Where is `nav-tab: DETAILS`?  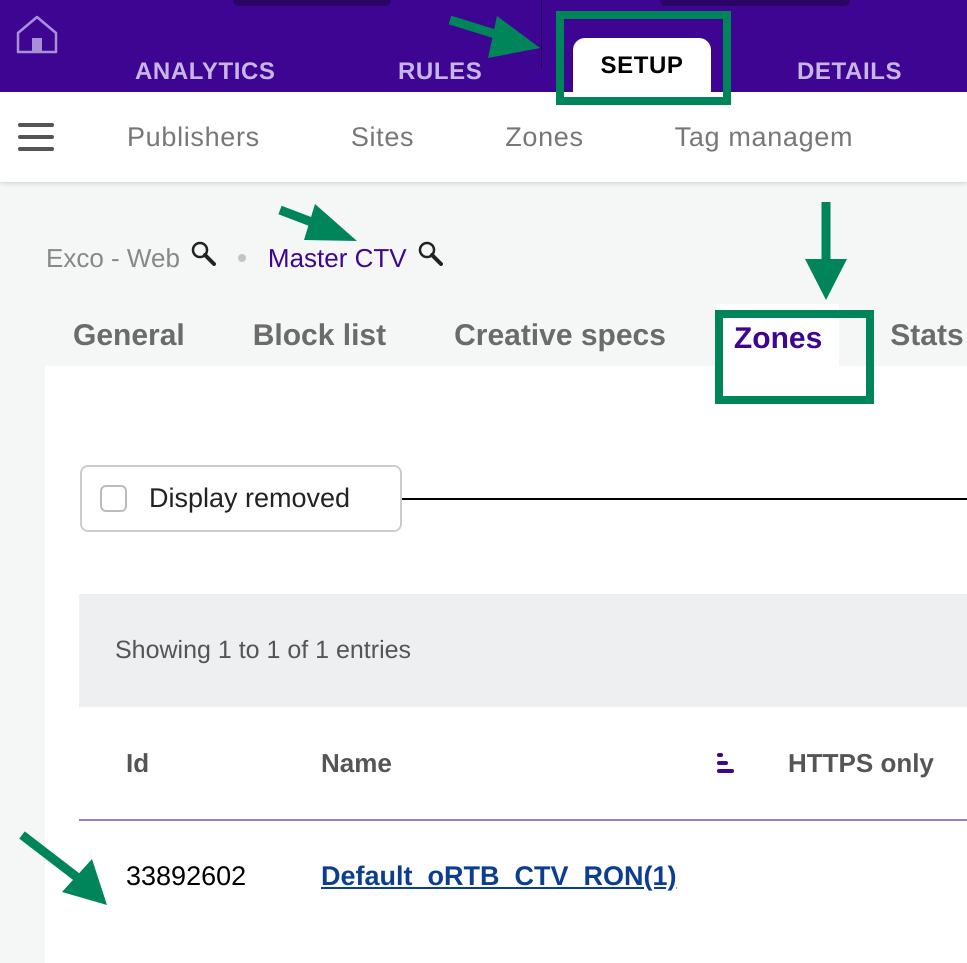
nav-tab: DETAILS is located at coordinates (849, 65).